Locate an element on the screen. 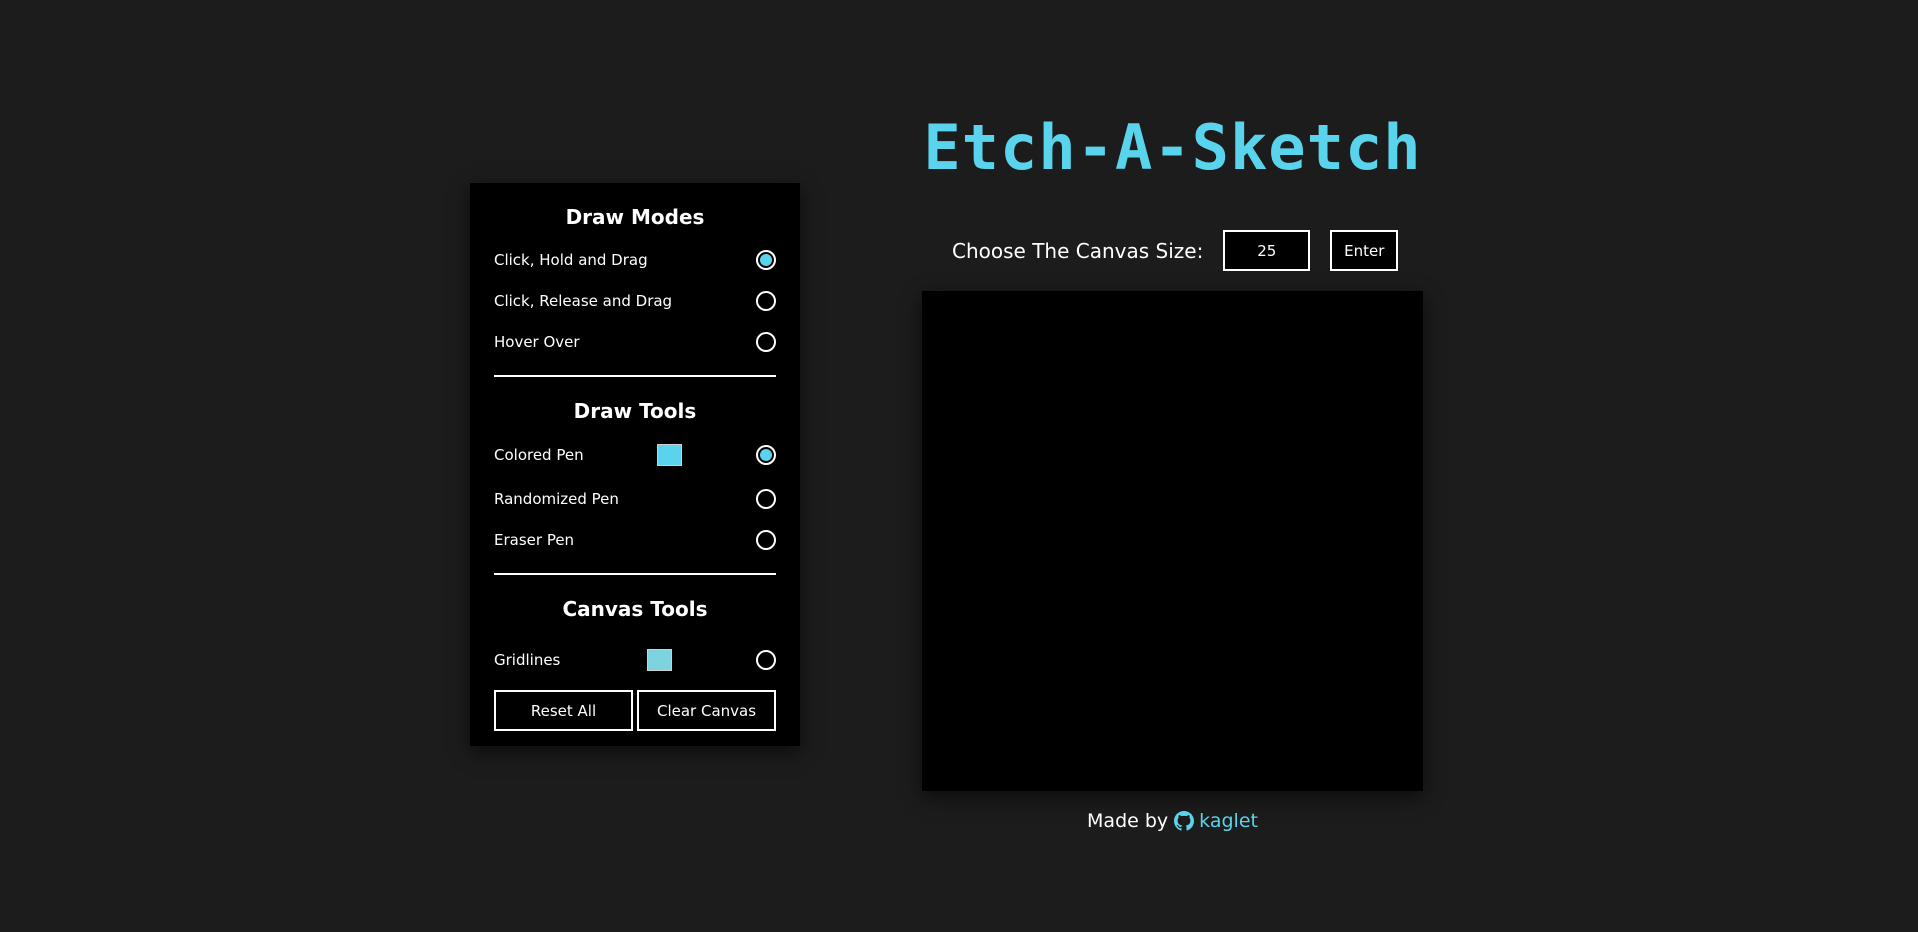 The image size is (1918, 932). grid-color-picker is located at coordinates (659, 659).